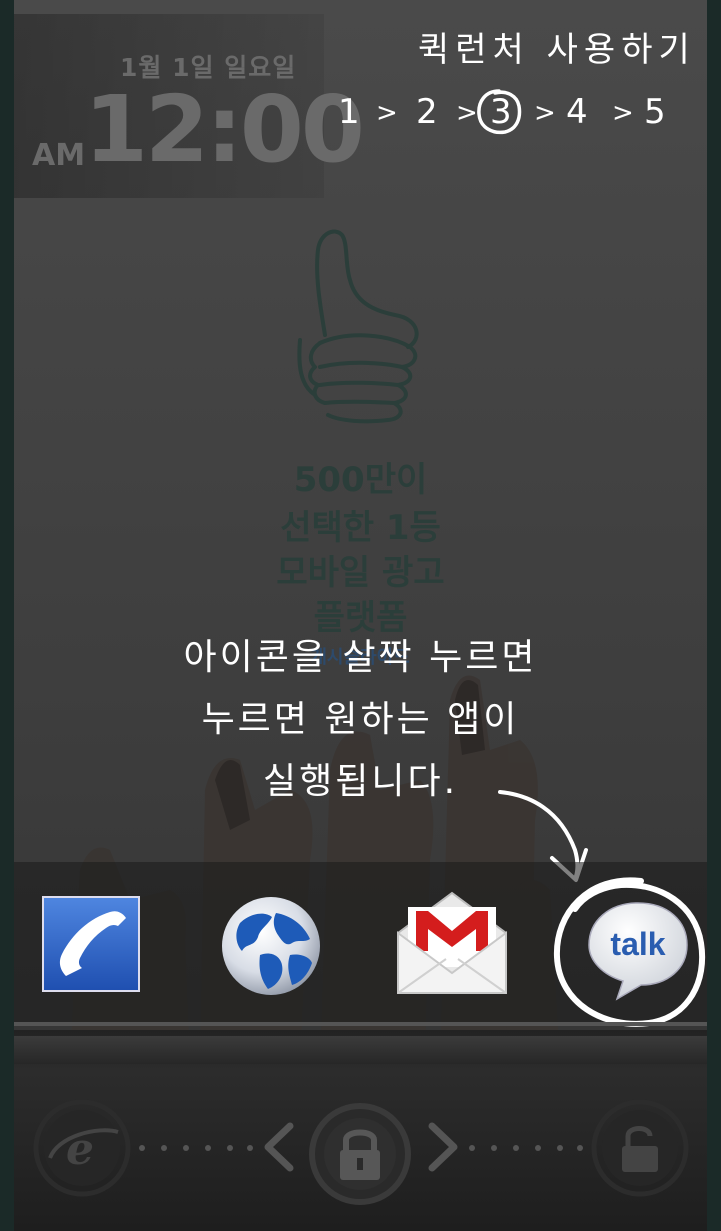 This screenshot has width=721, height=1231. What do you see at coordinates (91, 944) in the screenshot?
I see `phone-icon` at bounding box center [91, 944].